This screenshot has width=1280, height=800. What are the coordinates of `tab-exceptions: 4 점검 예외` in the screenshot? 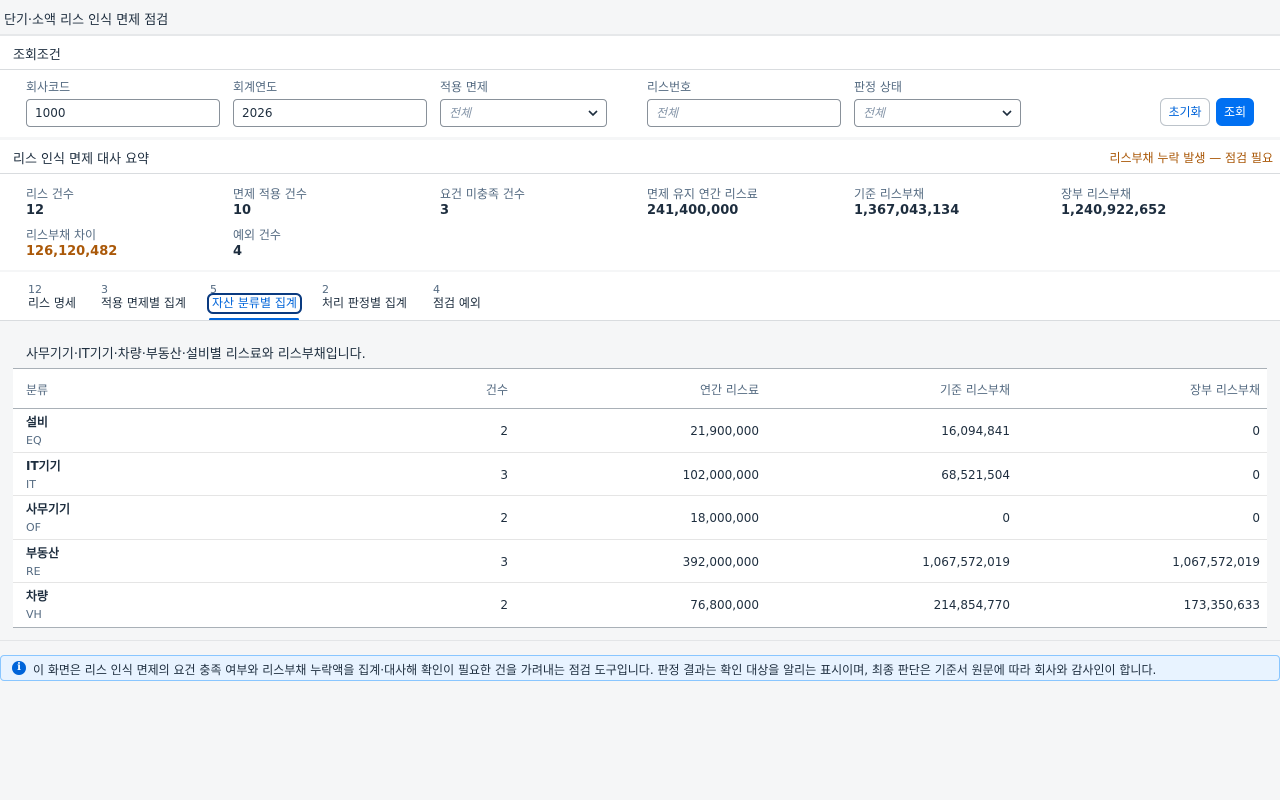 It's located at (457, 297).